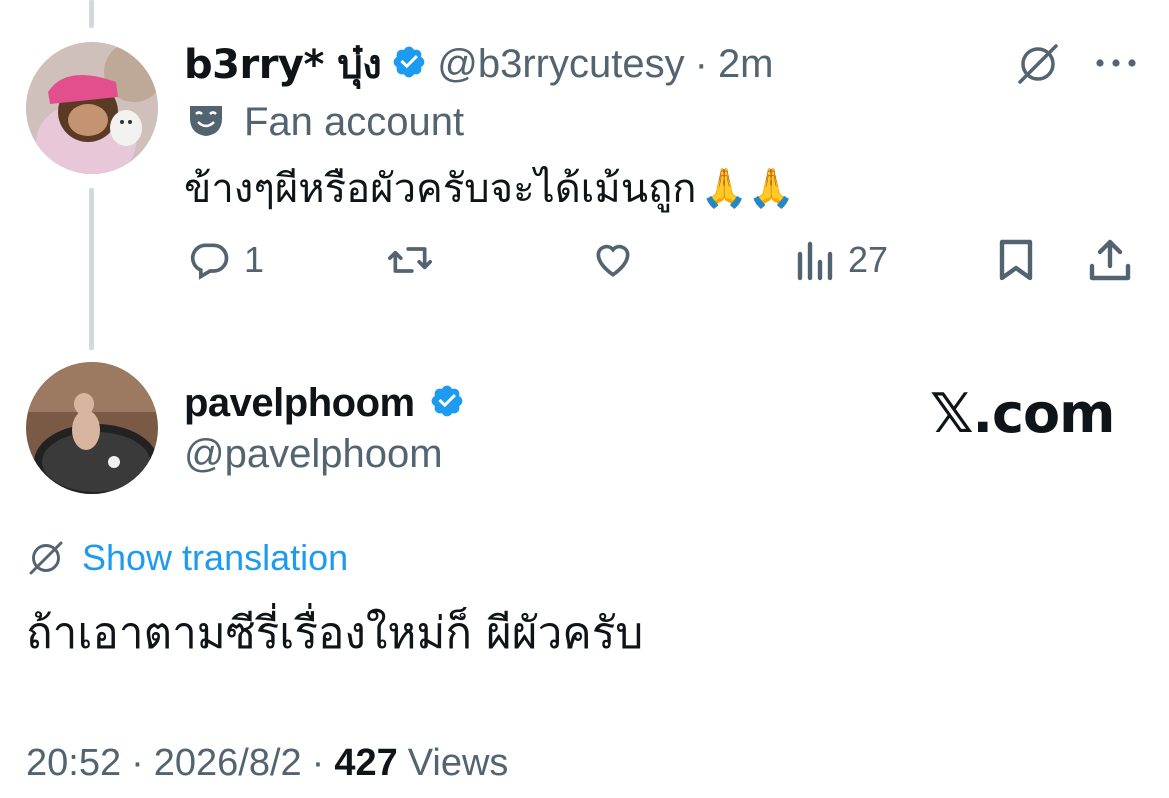 This screenshot has width=1169, height=798. Describe the element at coordinates (313, 454) in the screenshot. I see `main-handle: @pavelphoom` at that location.